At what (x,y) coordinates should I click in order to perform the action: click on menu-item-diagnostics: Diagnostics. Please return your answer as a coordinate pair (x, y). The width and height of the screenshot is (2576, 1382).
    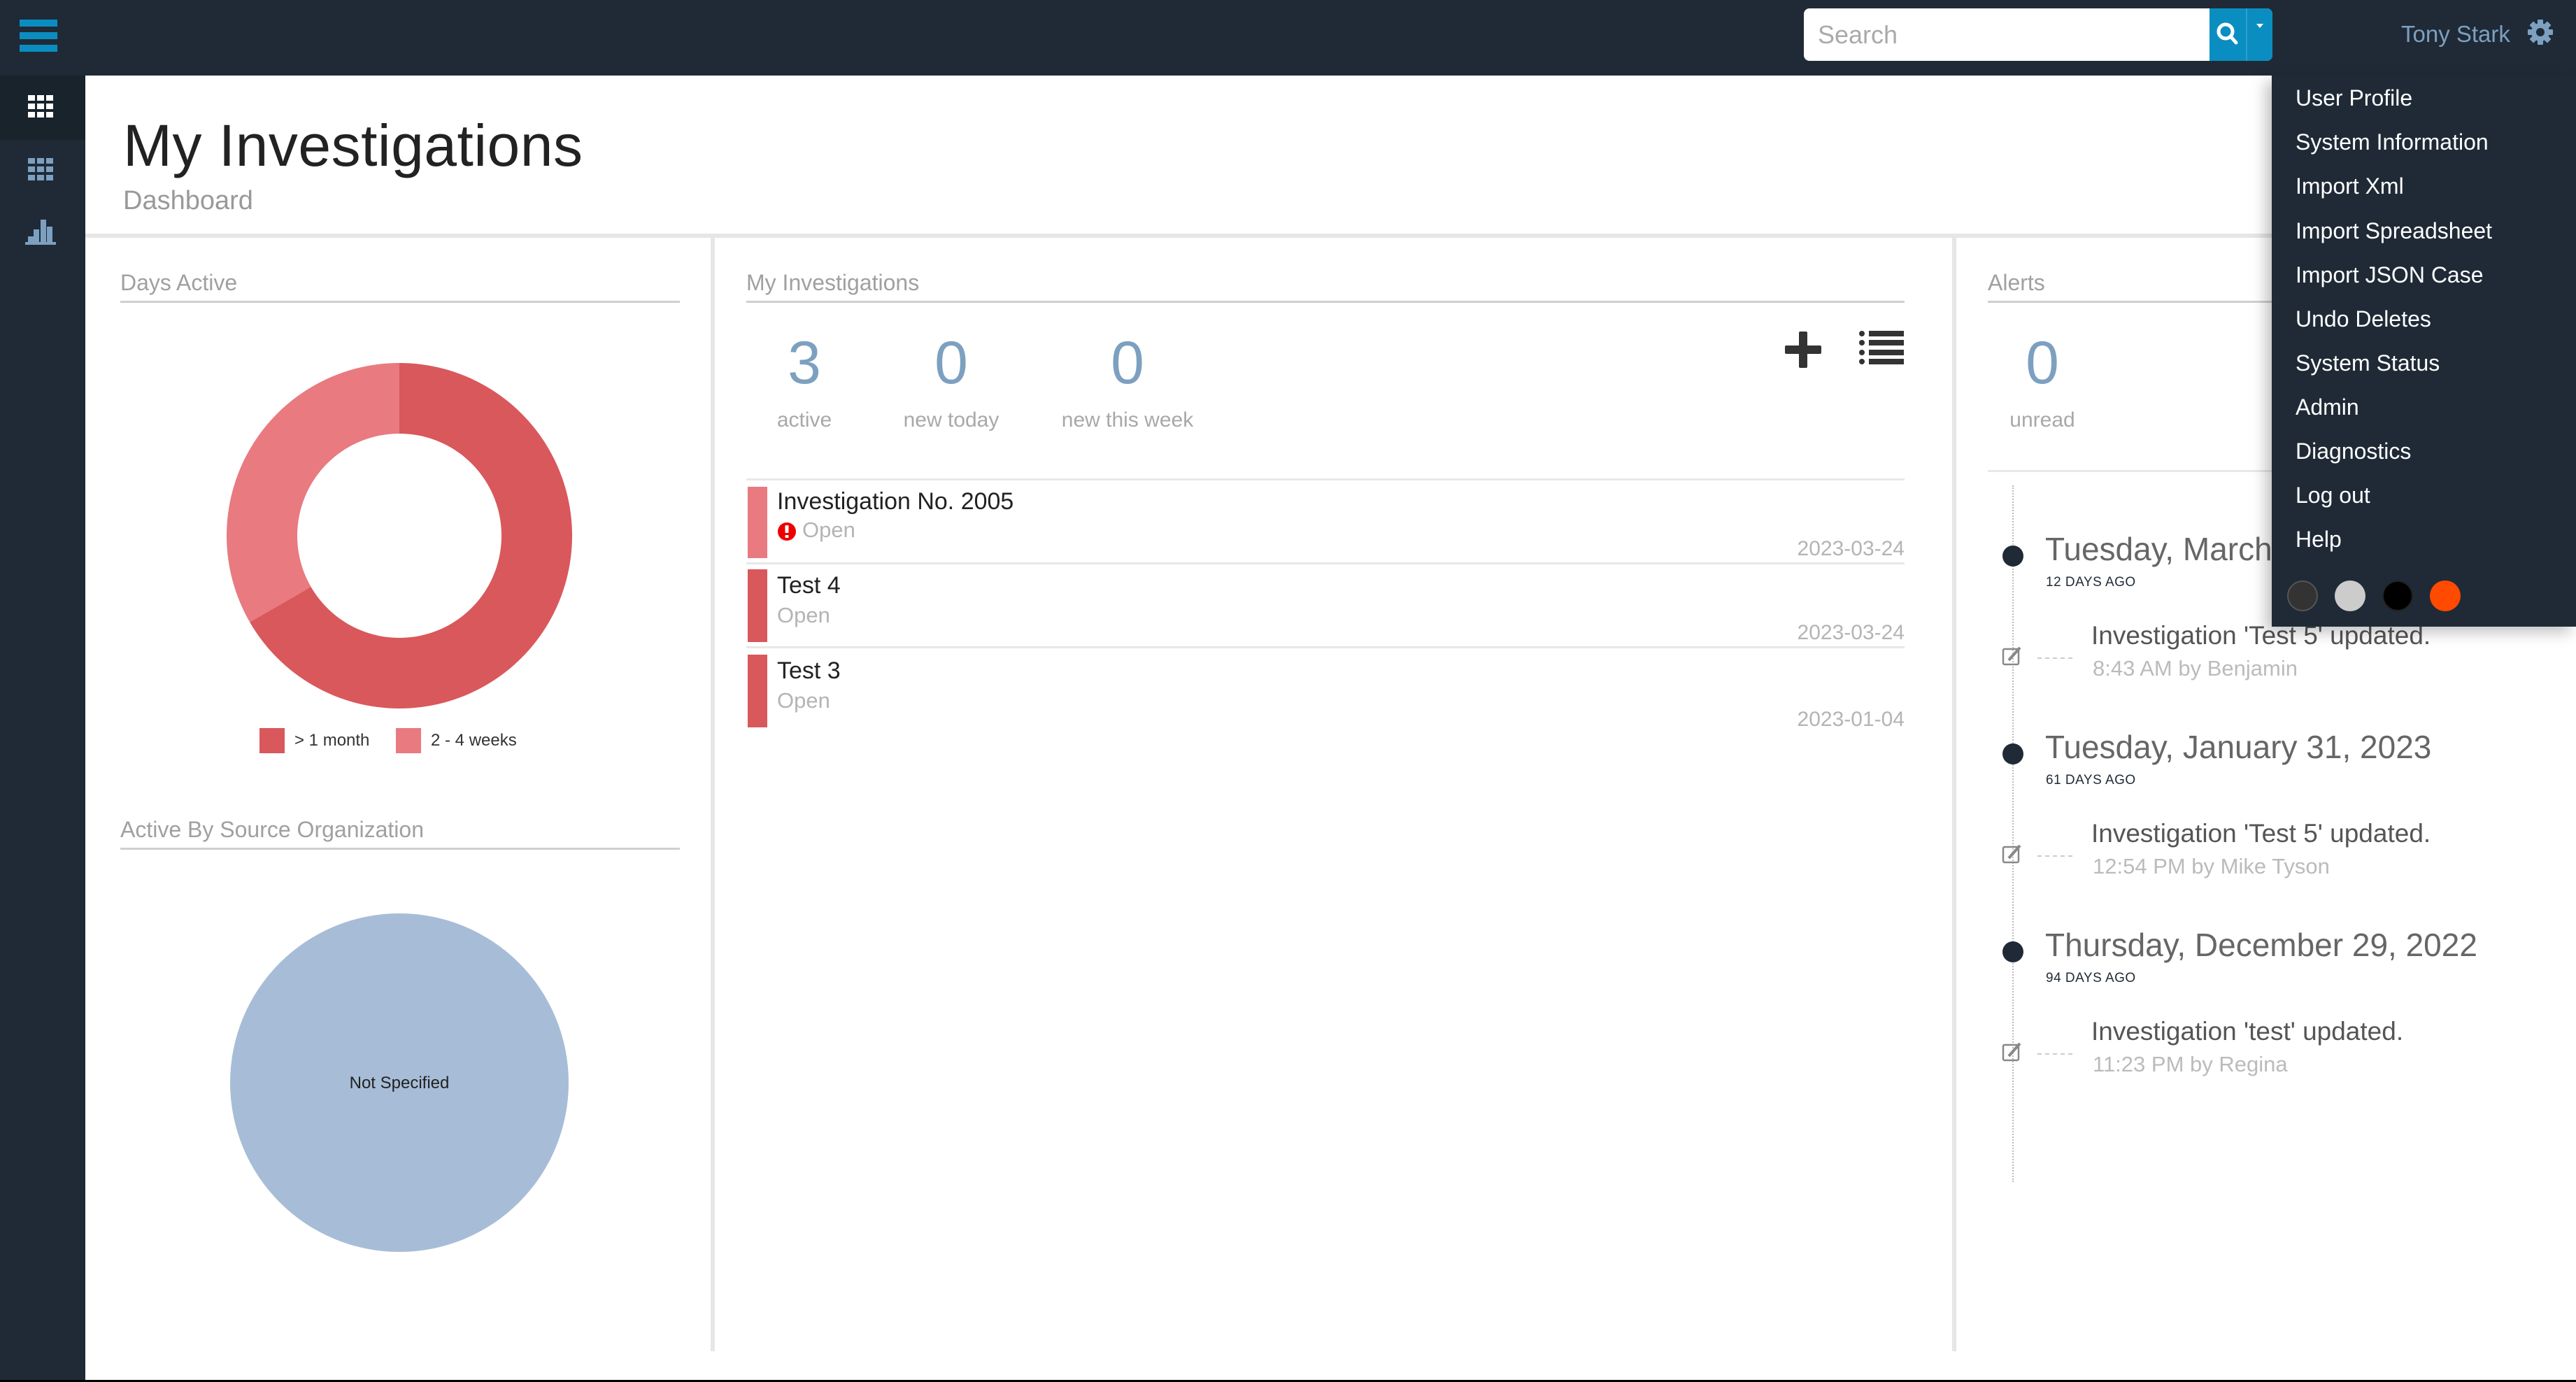
    Looking at the image, I should click on (2353, 452).